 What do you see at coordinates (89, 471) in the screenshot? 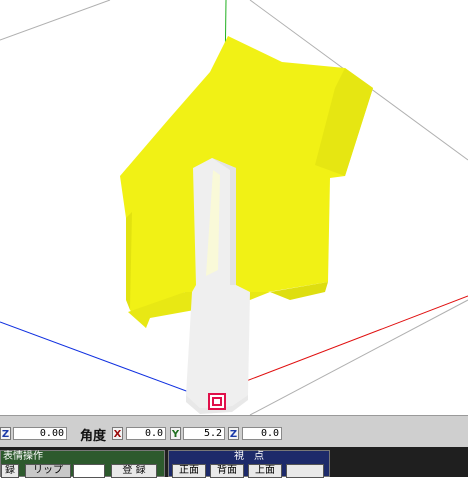
I see `expression-value-field` at bounding box center [89, 471].